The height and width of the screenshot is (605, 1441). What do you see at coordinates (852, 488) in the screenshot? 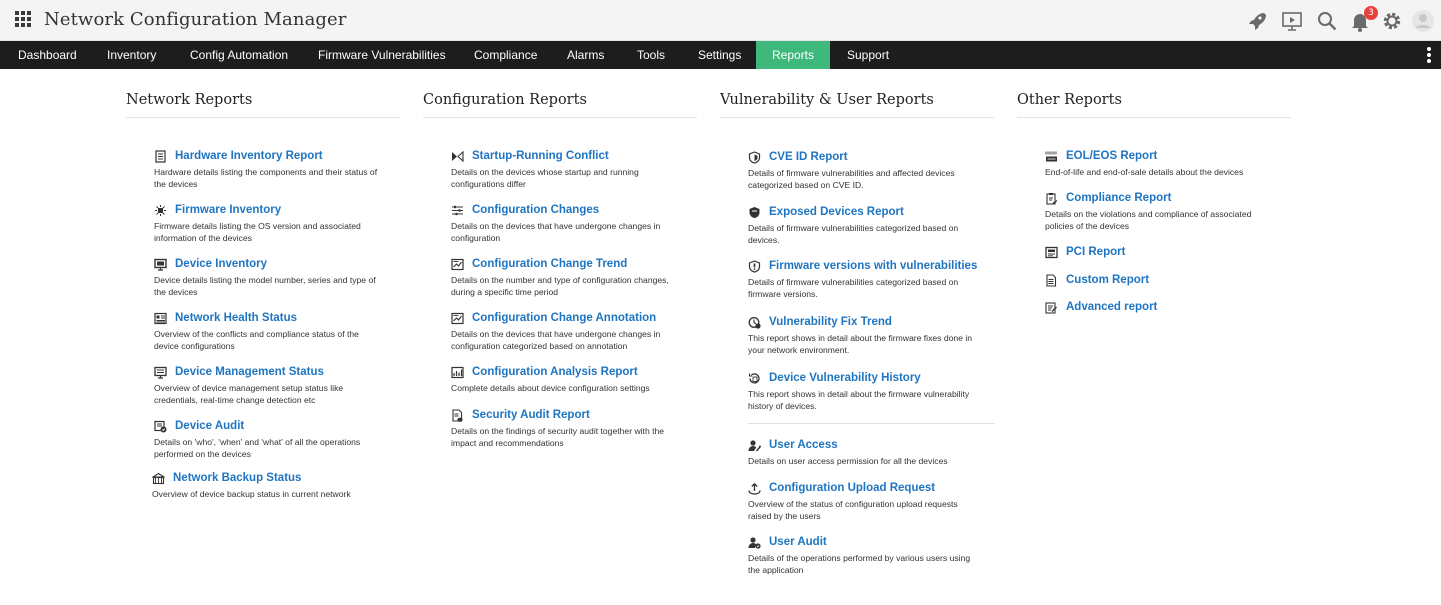
I see `report-link: Configuration Upload Request` at bounding box center [852, 488].